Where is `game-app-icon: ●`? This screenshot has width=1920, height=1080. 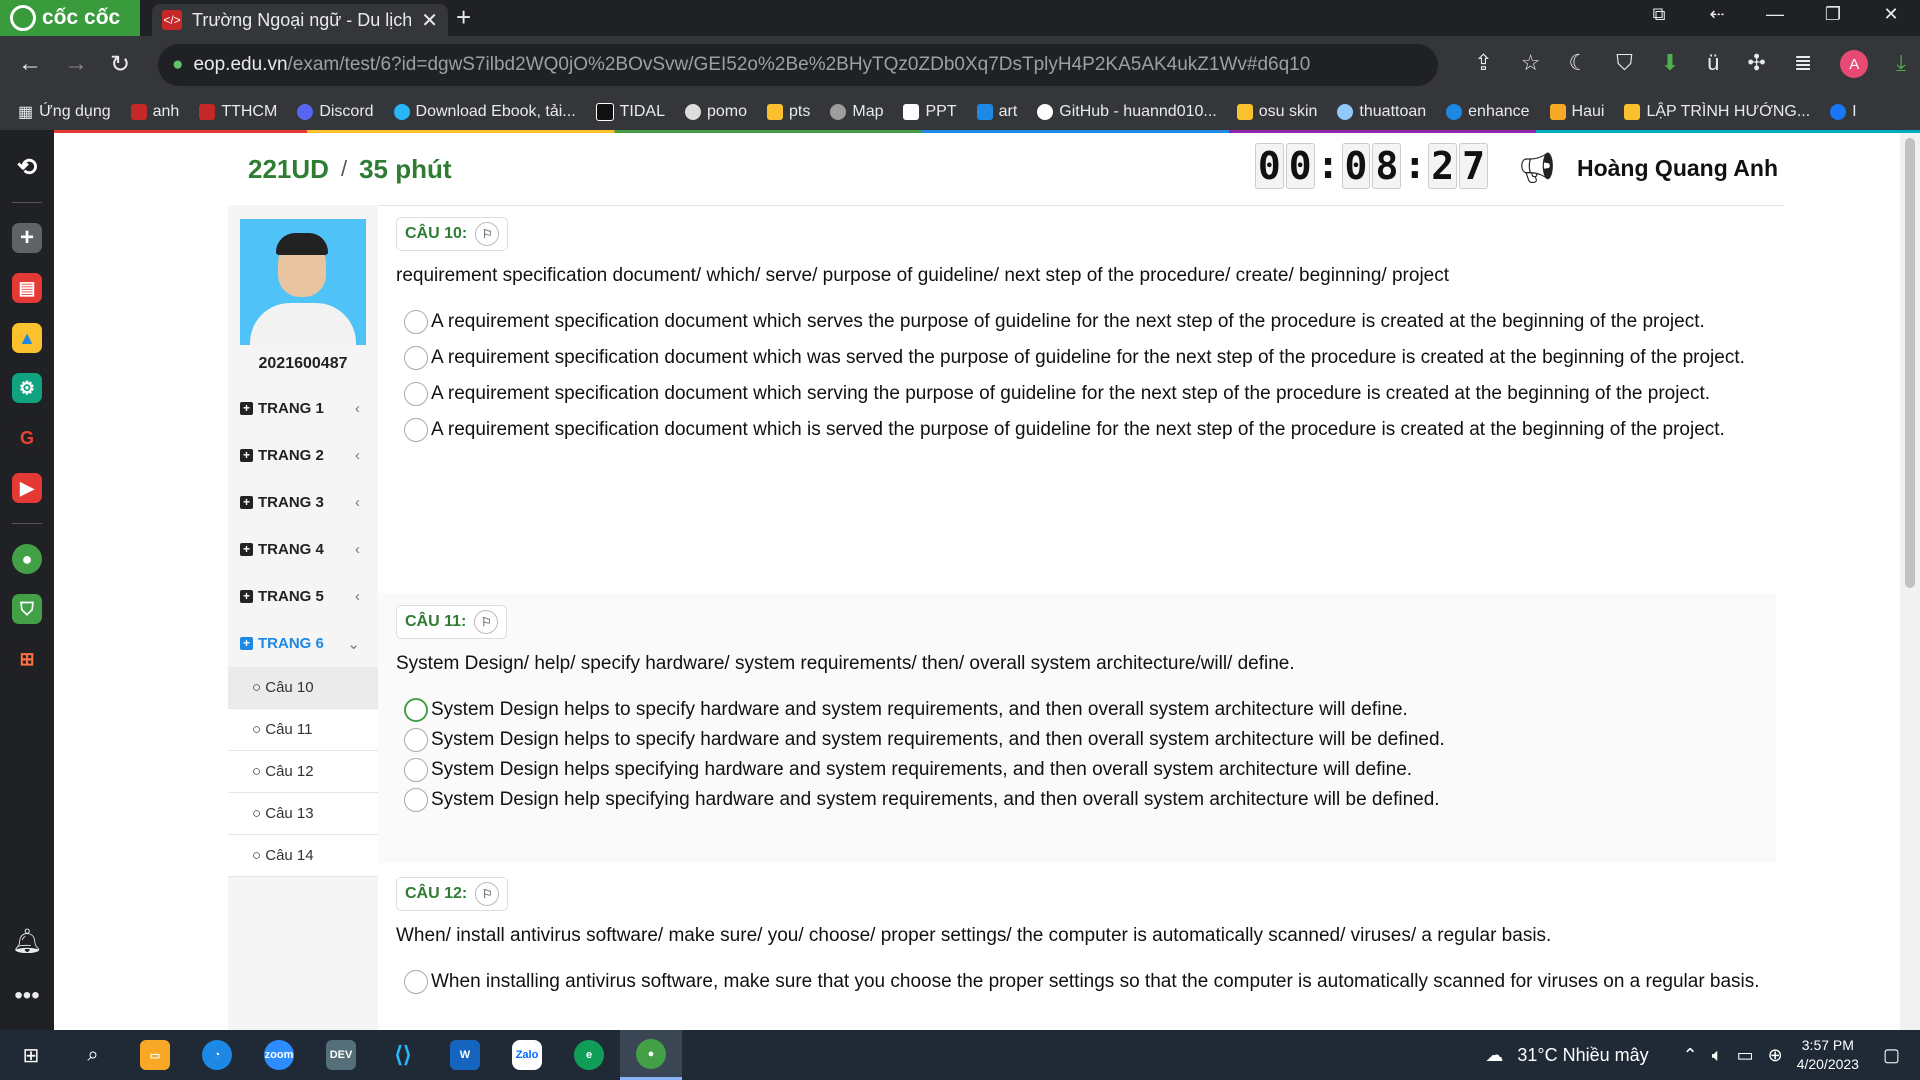
game-app-icon: ● is located at coordinates (27, 559).